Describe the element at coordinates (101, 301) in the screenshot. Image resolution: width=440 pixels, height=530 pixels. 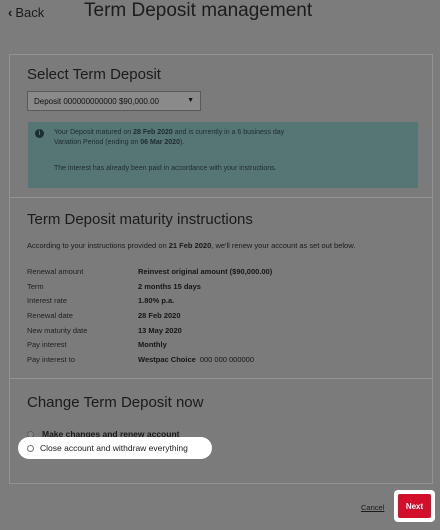
I see `detail-row: Interest rate 1.80% p.a.` at that location.